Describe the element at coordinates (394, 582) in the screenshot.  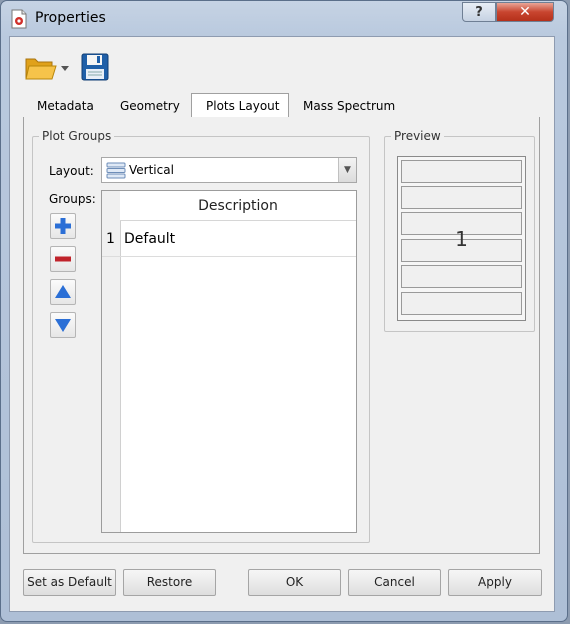
I see `cancel-button: Cancel` at that location.